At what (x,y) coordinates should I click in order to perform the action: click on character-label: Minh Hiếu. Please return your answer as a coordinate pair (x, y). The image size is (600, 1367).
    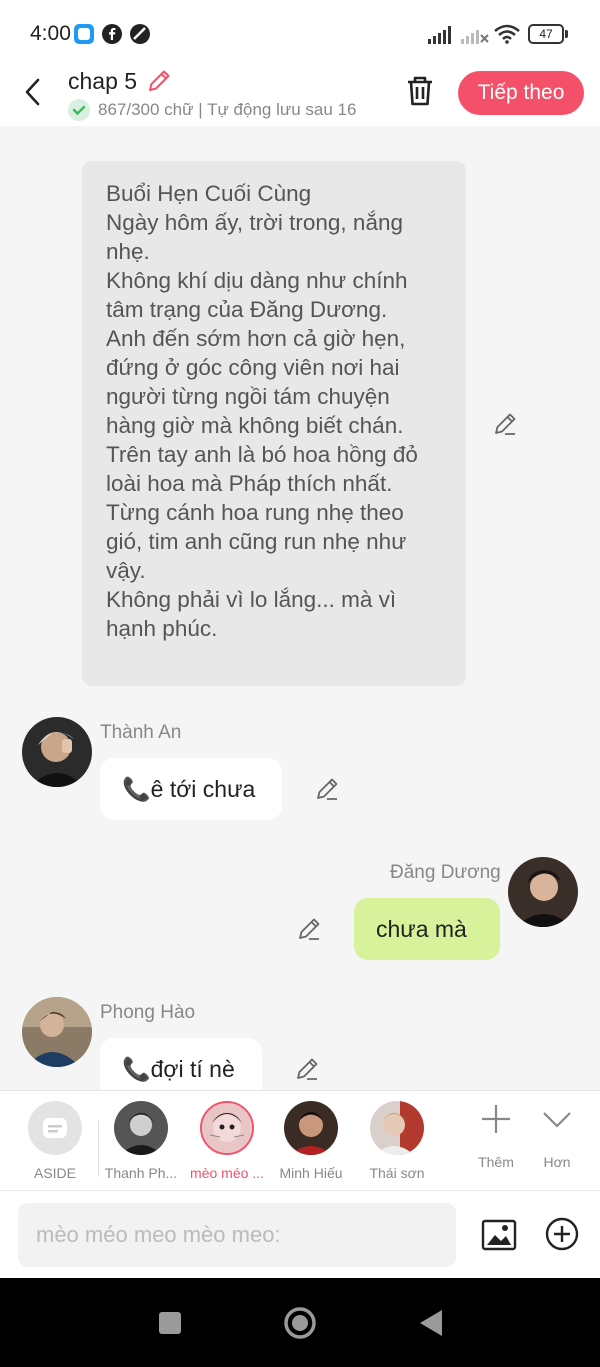
    Looking at the image, I should click on (311, 1173).